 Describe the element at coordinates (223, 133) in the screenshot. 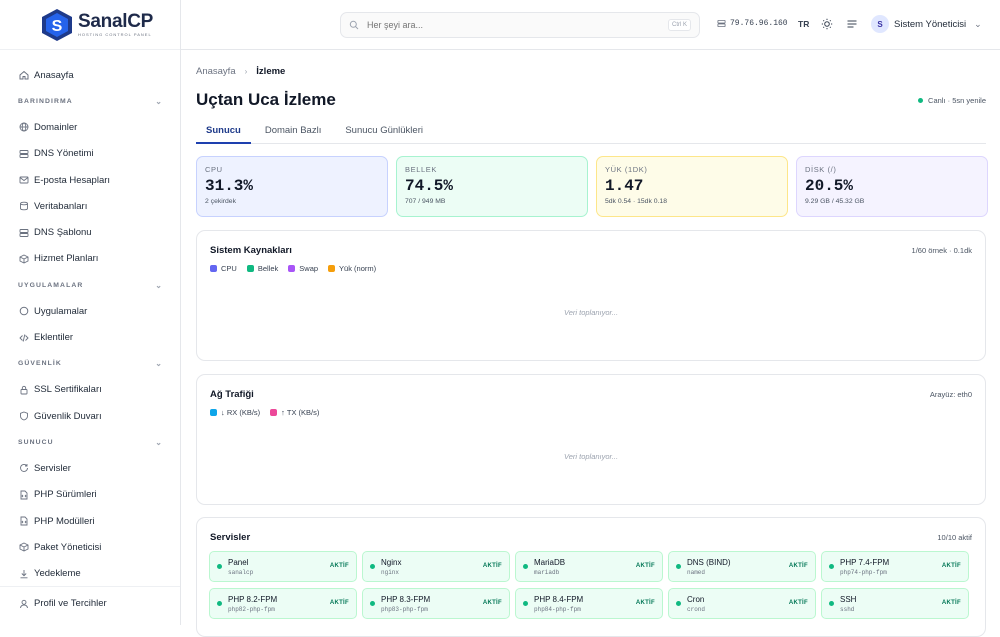

I see `tab-server: Sunucu` at that location.